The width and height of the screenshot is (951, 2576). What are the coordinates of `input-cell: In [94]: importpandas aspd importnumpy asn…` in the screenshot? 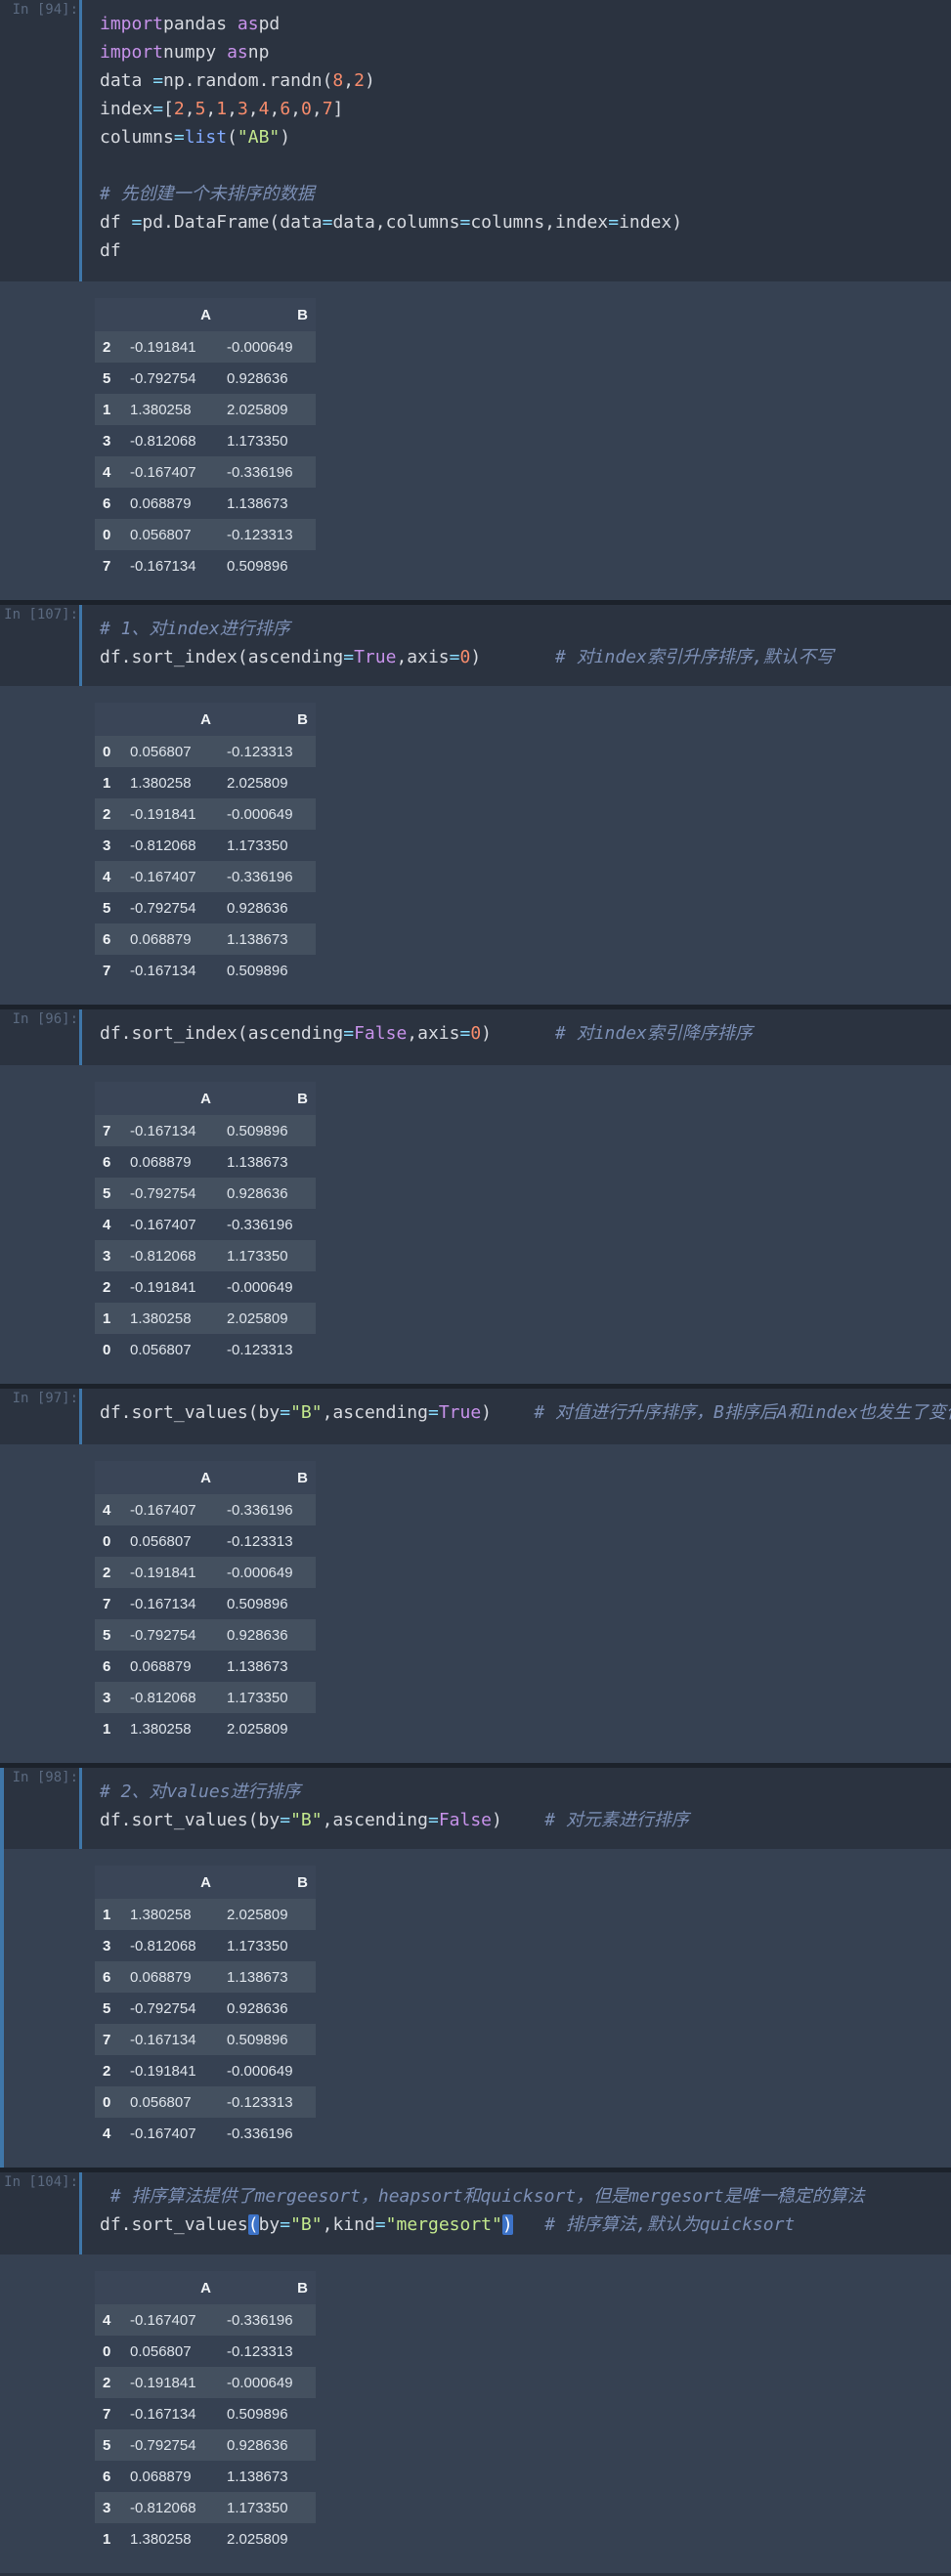 It's located at (476, 141).